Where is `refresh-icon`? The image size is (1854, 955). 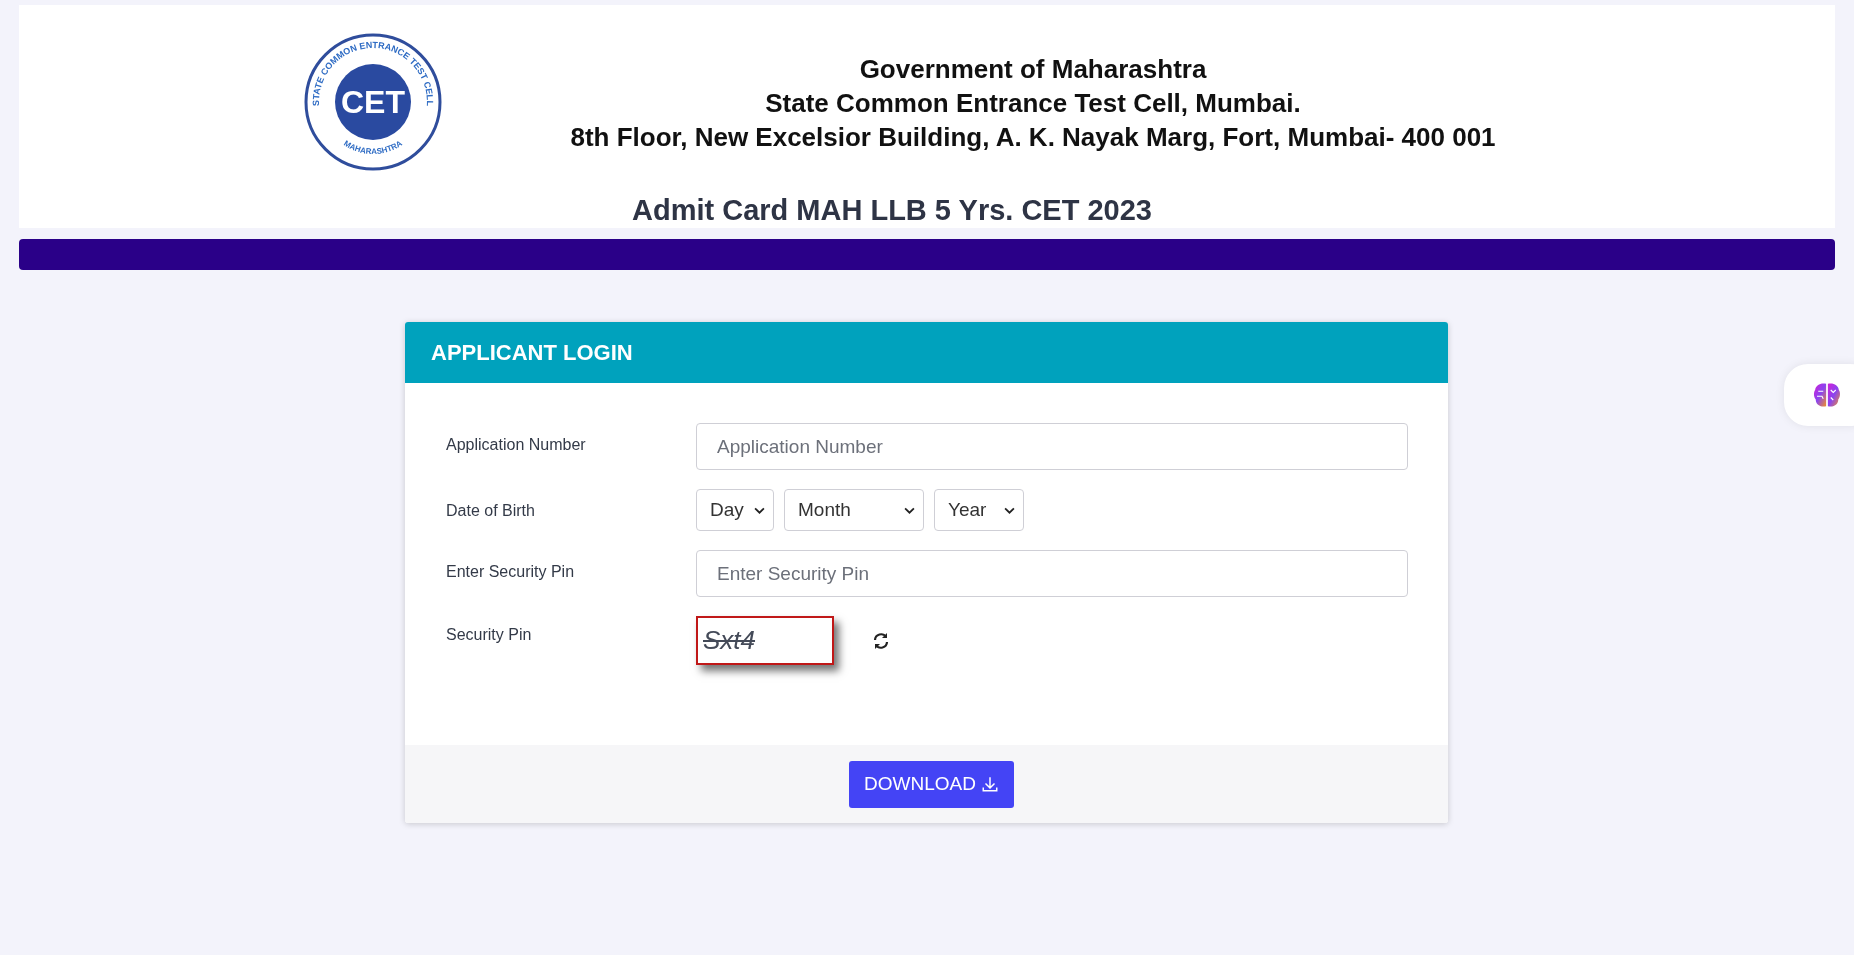
refresh-icon is located at coordinates (881, 640).